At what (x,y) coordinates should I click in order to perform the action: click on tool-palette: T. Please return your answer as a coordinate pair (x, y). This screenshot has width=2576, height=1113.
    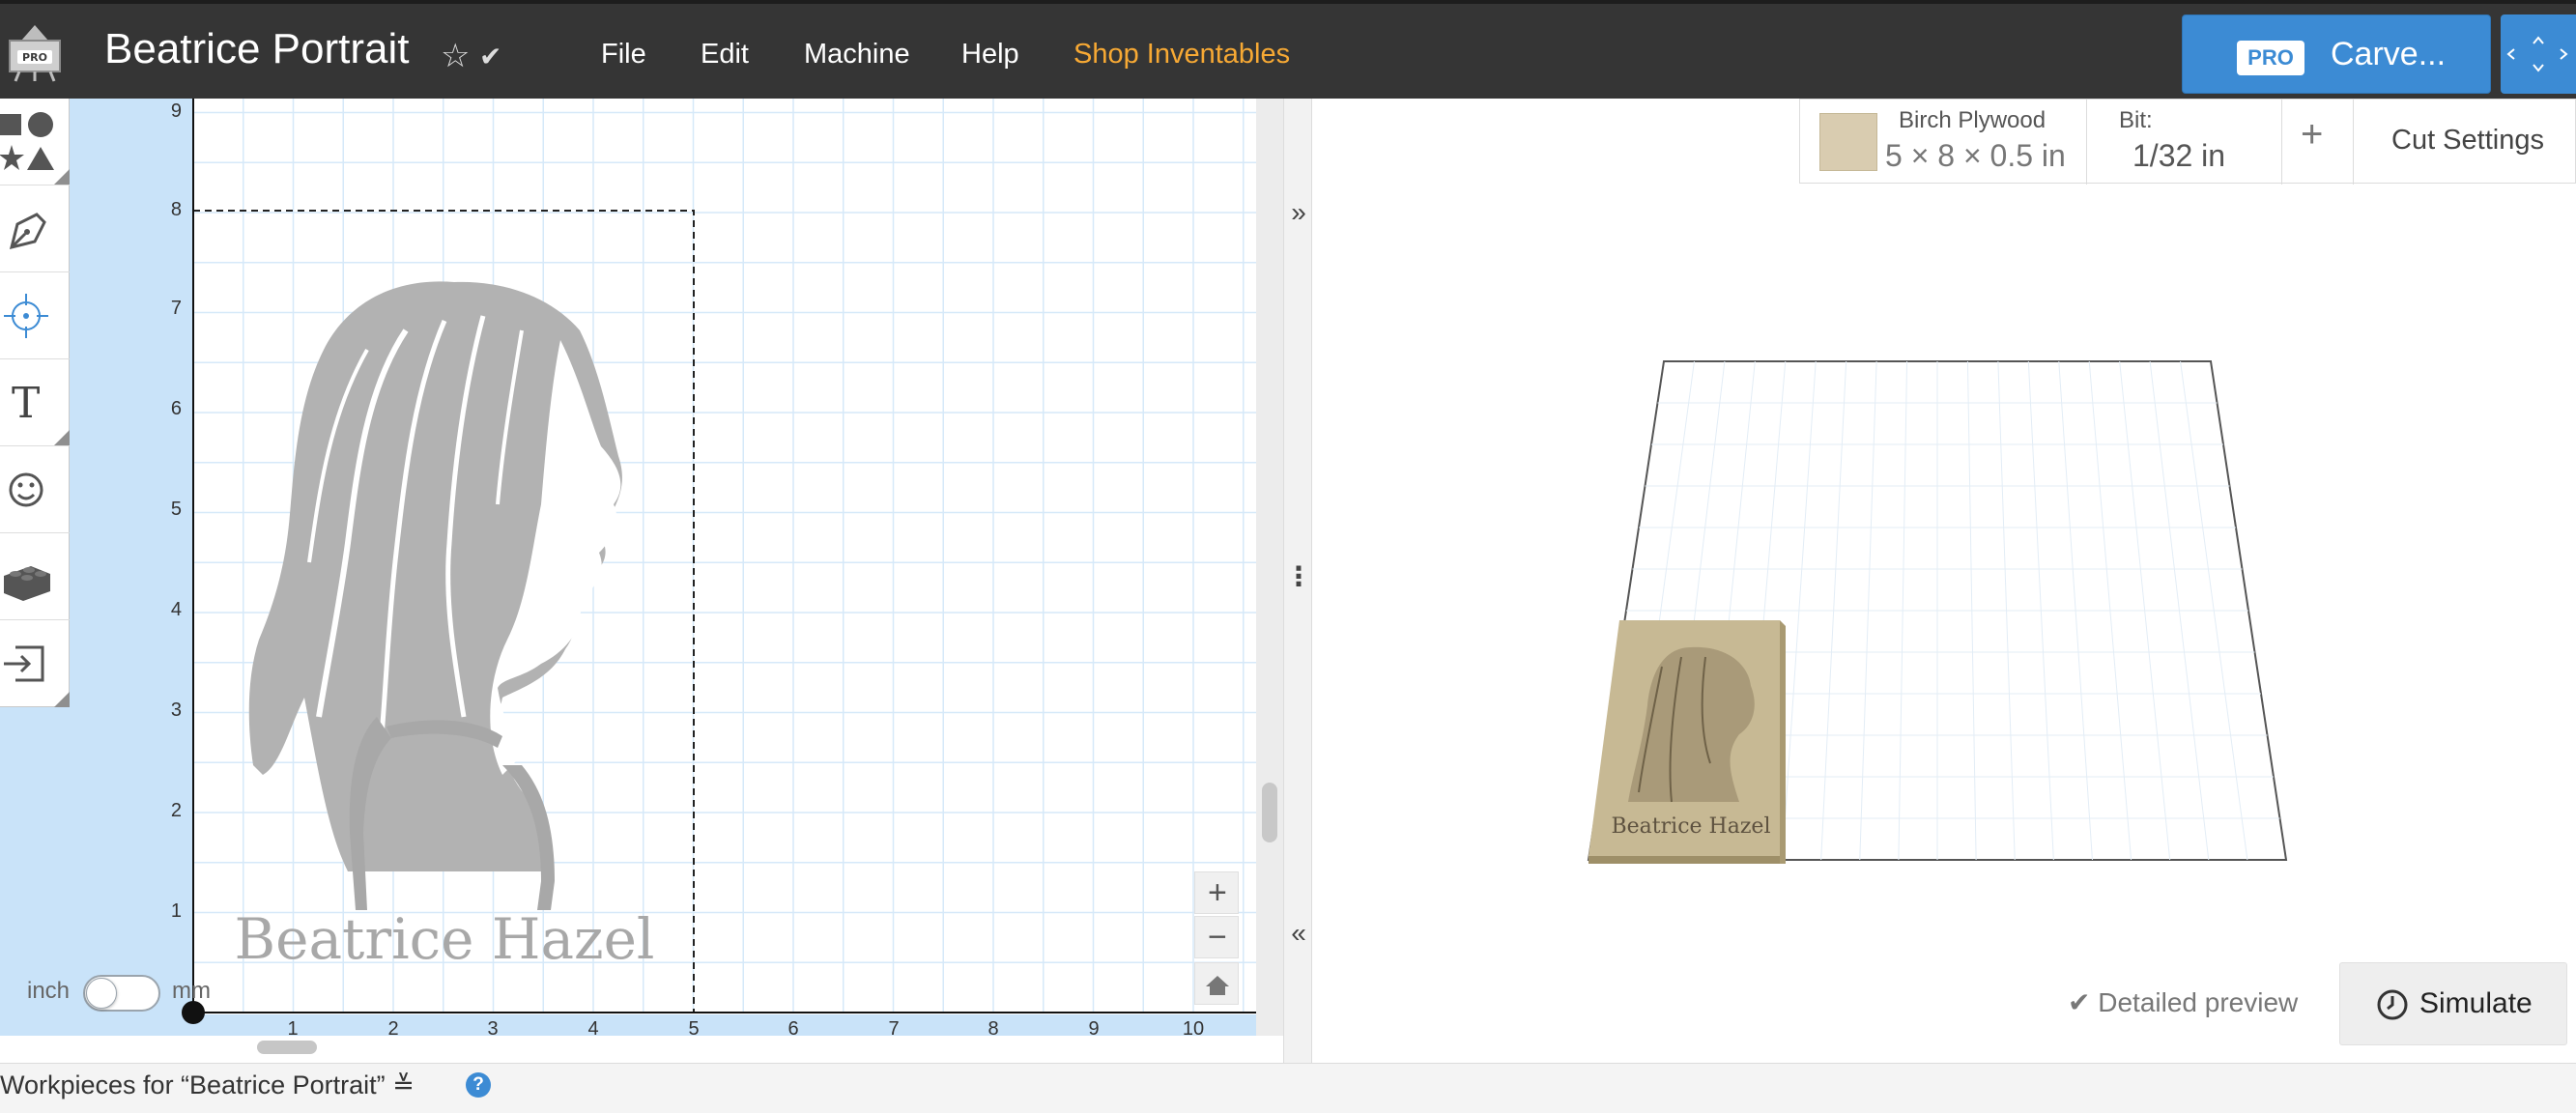
    Looking at the image, I should click on (35, 403).